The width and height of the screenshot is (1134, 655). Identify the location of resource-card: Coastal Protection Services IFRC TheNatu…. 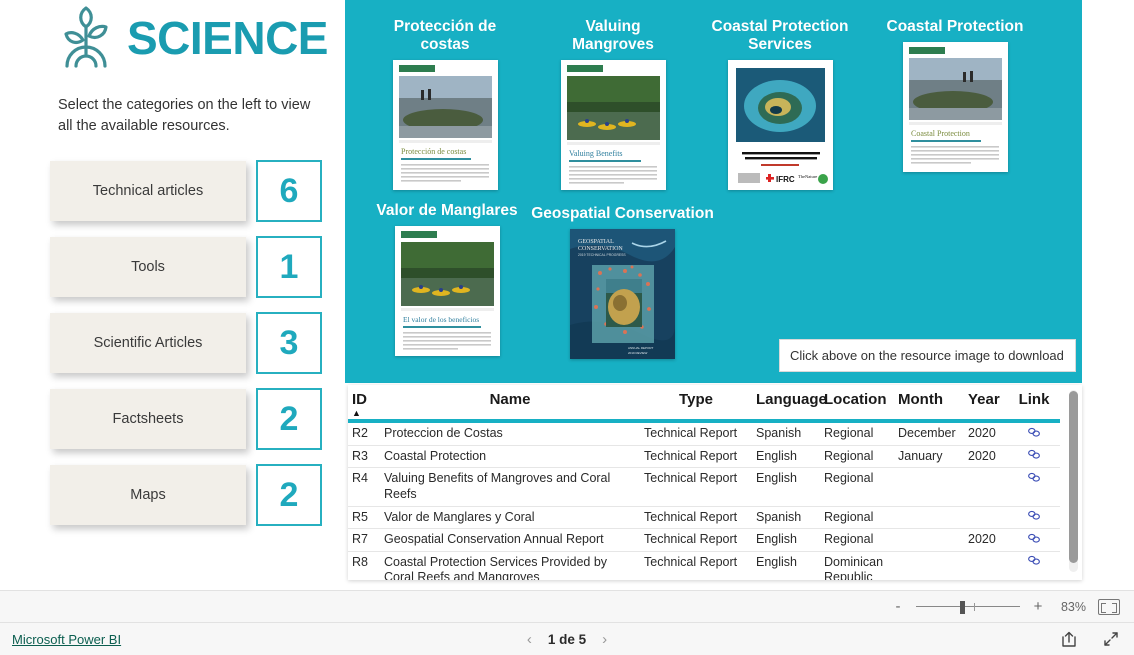
(780, 104).